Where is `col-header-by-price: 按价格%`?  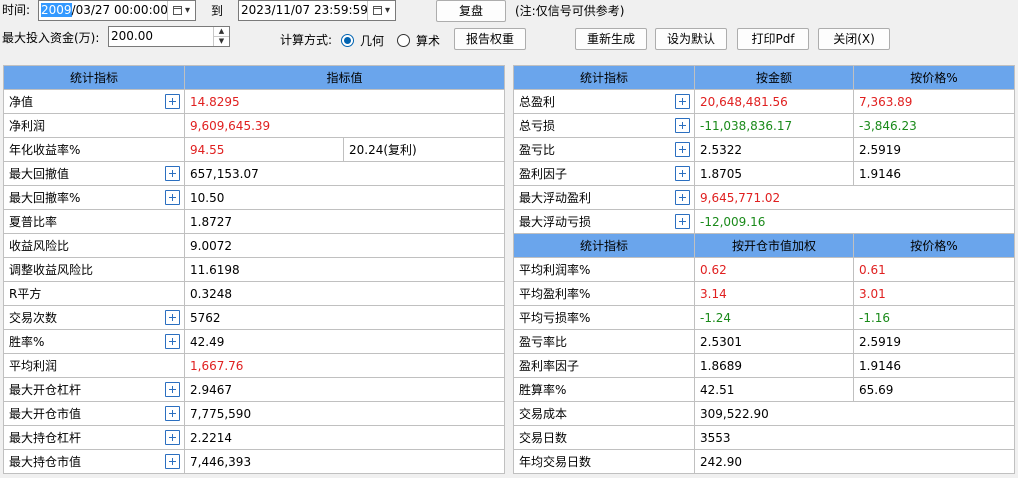 col-header-by-price: 按价格% is located at coordinates (934, 77).